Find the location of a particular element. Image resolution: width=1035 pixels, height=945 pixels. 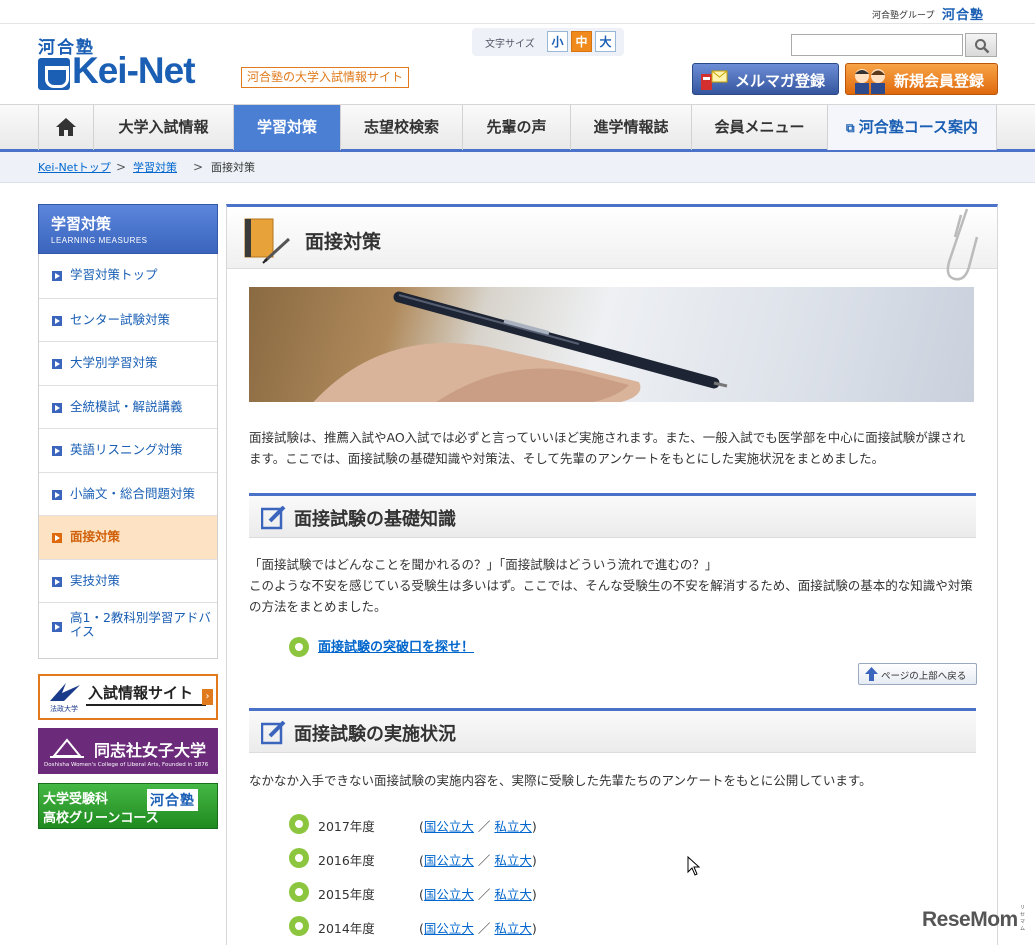

sidebar-item-label: 大学別学習対策 is located at coordinates (114, 362).